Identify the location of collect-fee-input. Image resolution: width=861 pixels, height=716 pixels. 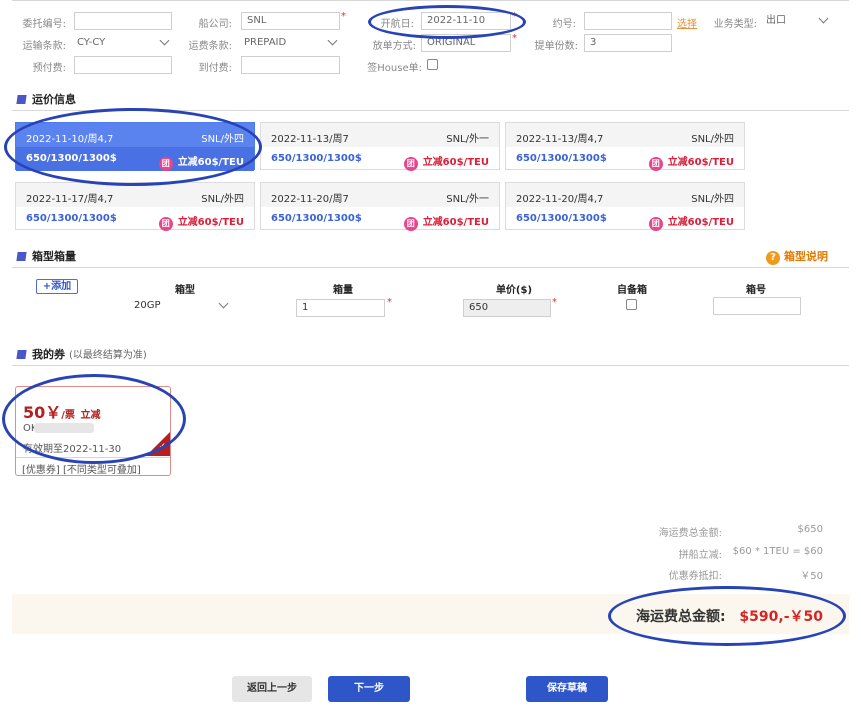
(290, 65).